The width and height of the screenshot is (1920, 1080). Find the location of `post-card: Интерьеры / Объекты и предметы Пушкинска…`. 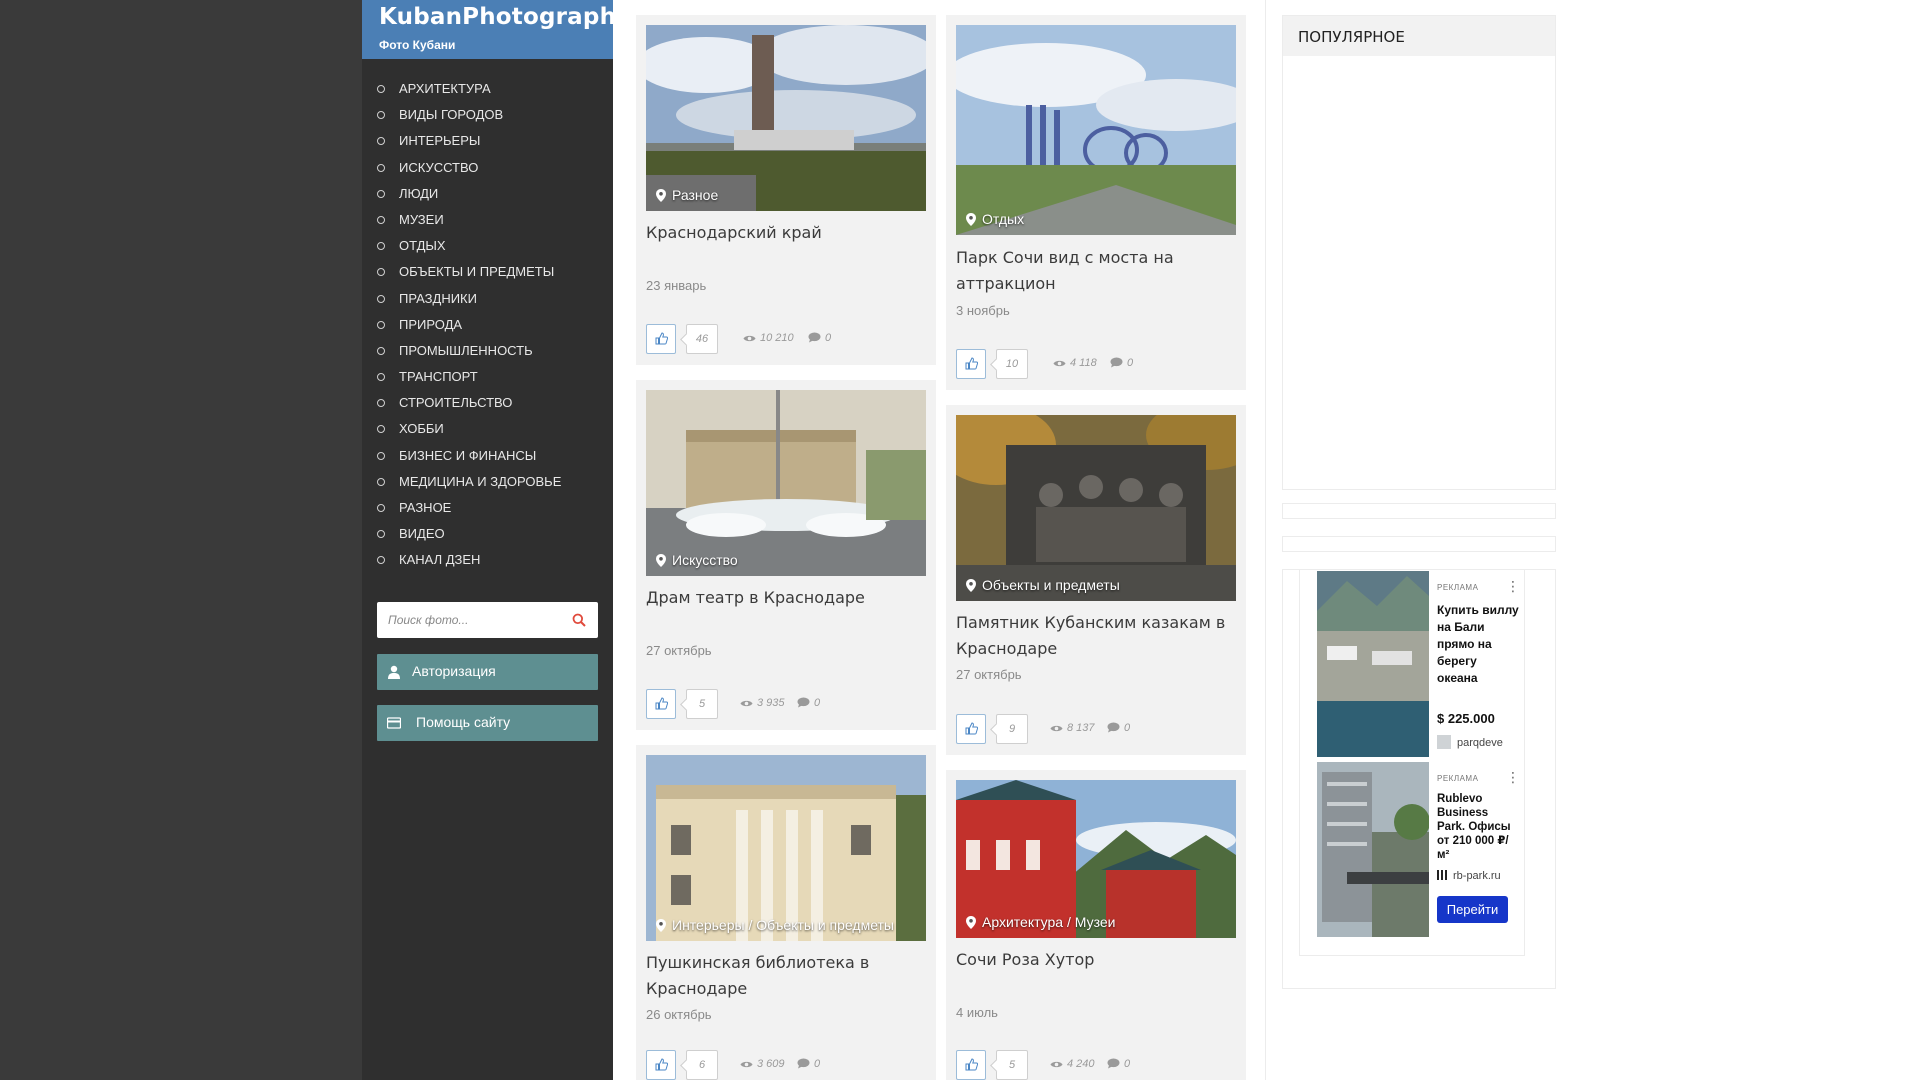

post-card: Интерьеры / Объекты и предметы Пушкинска… is located at coordinates (786, 912).